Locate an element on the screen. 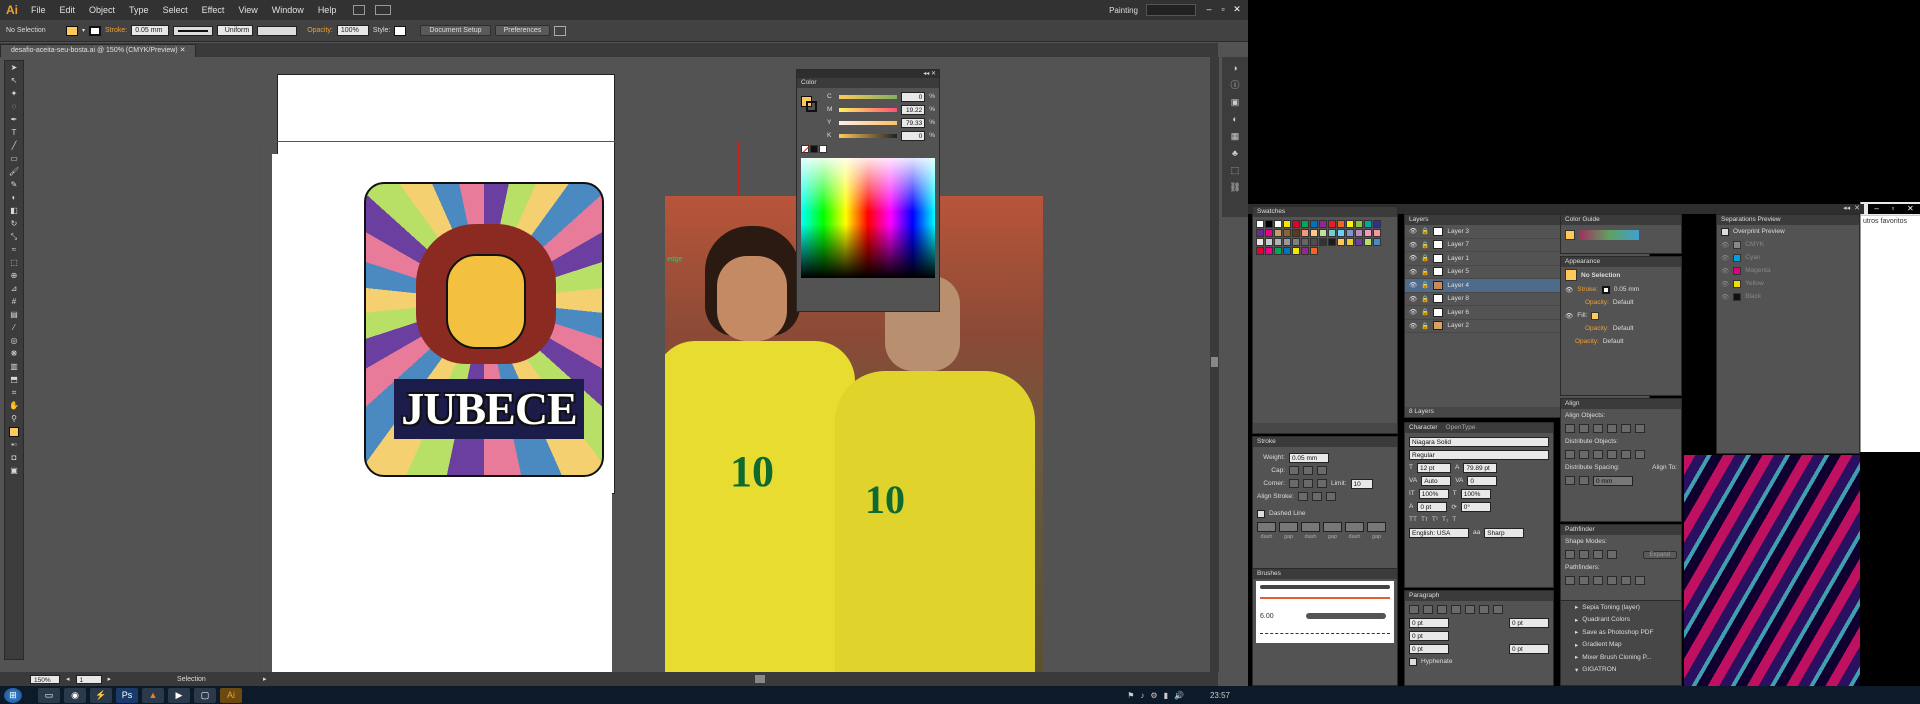 The height and width of the screenshot is (704, 1920). explorer-icon: ▭ is located at coordinates (49, 695).